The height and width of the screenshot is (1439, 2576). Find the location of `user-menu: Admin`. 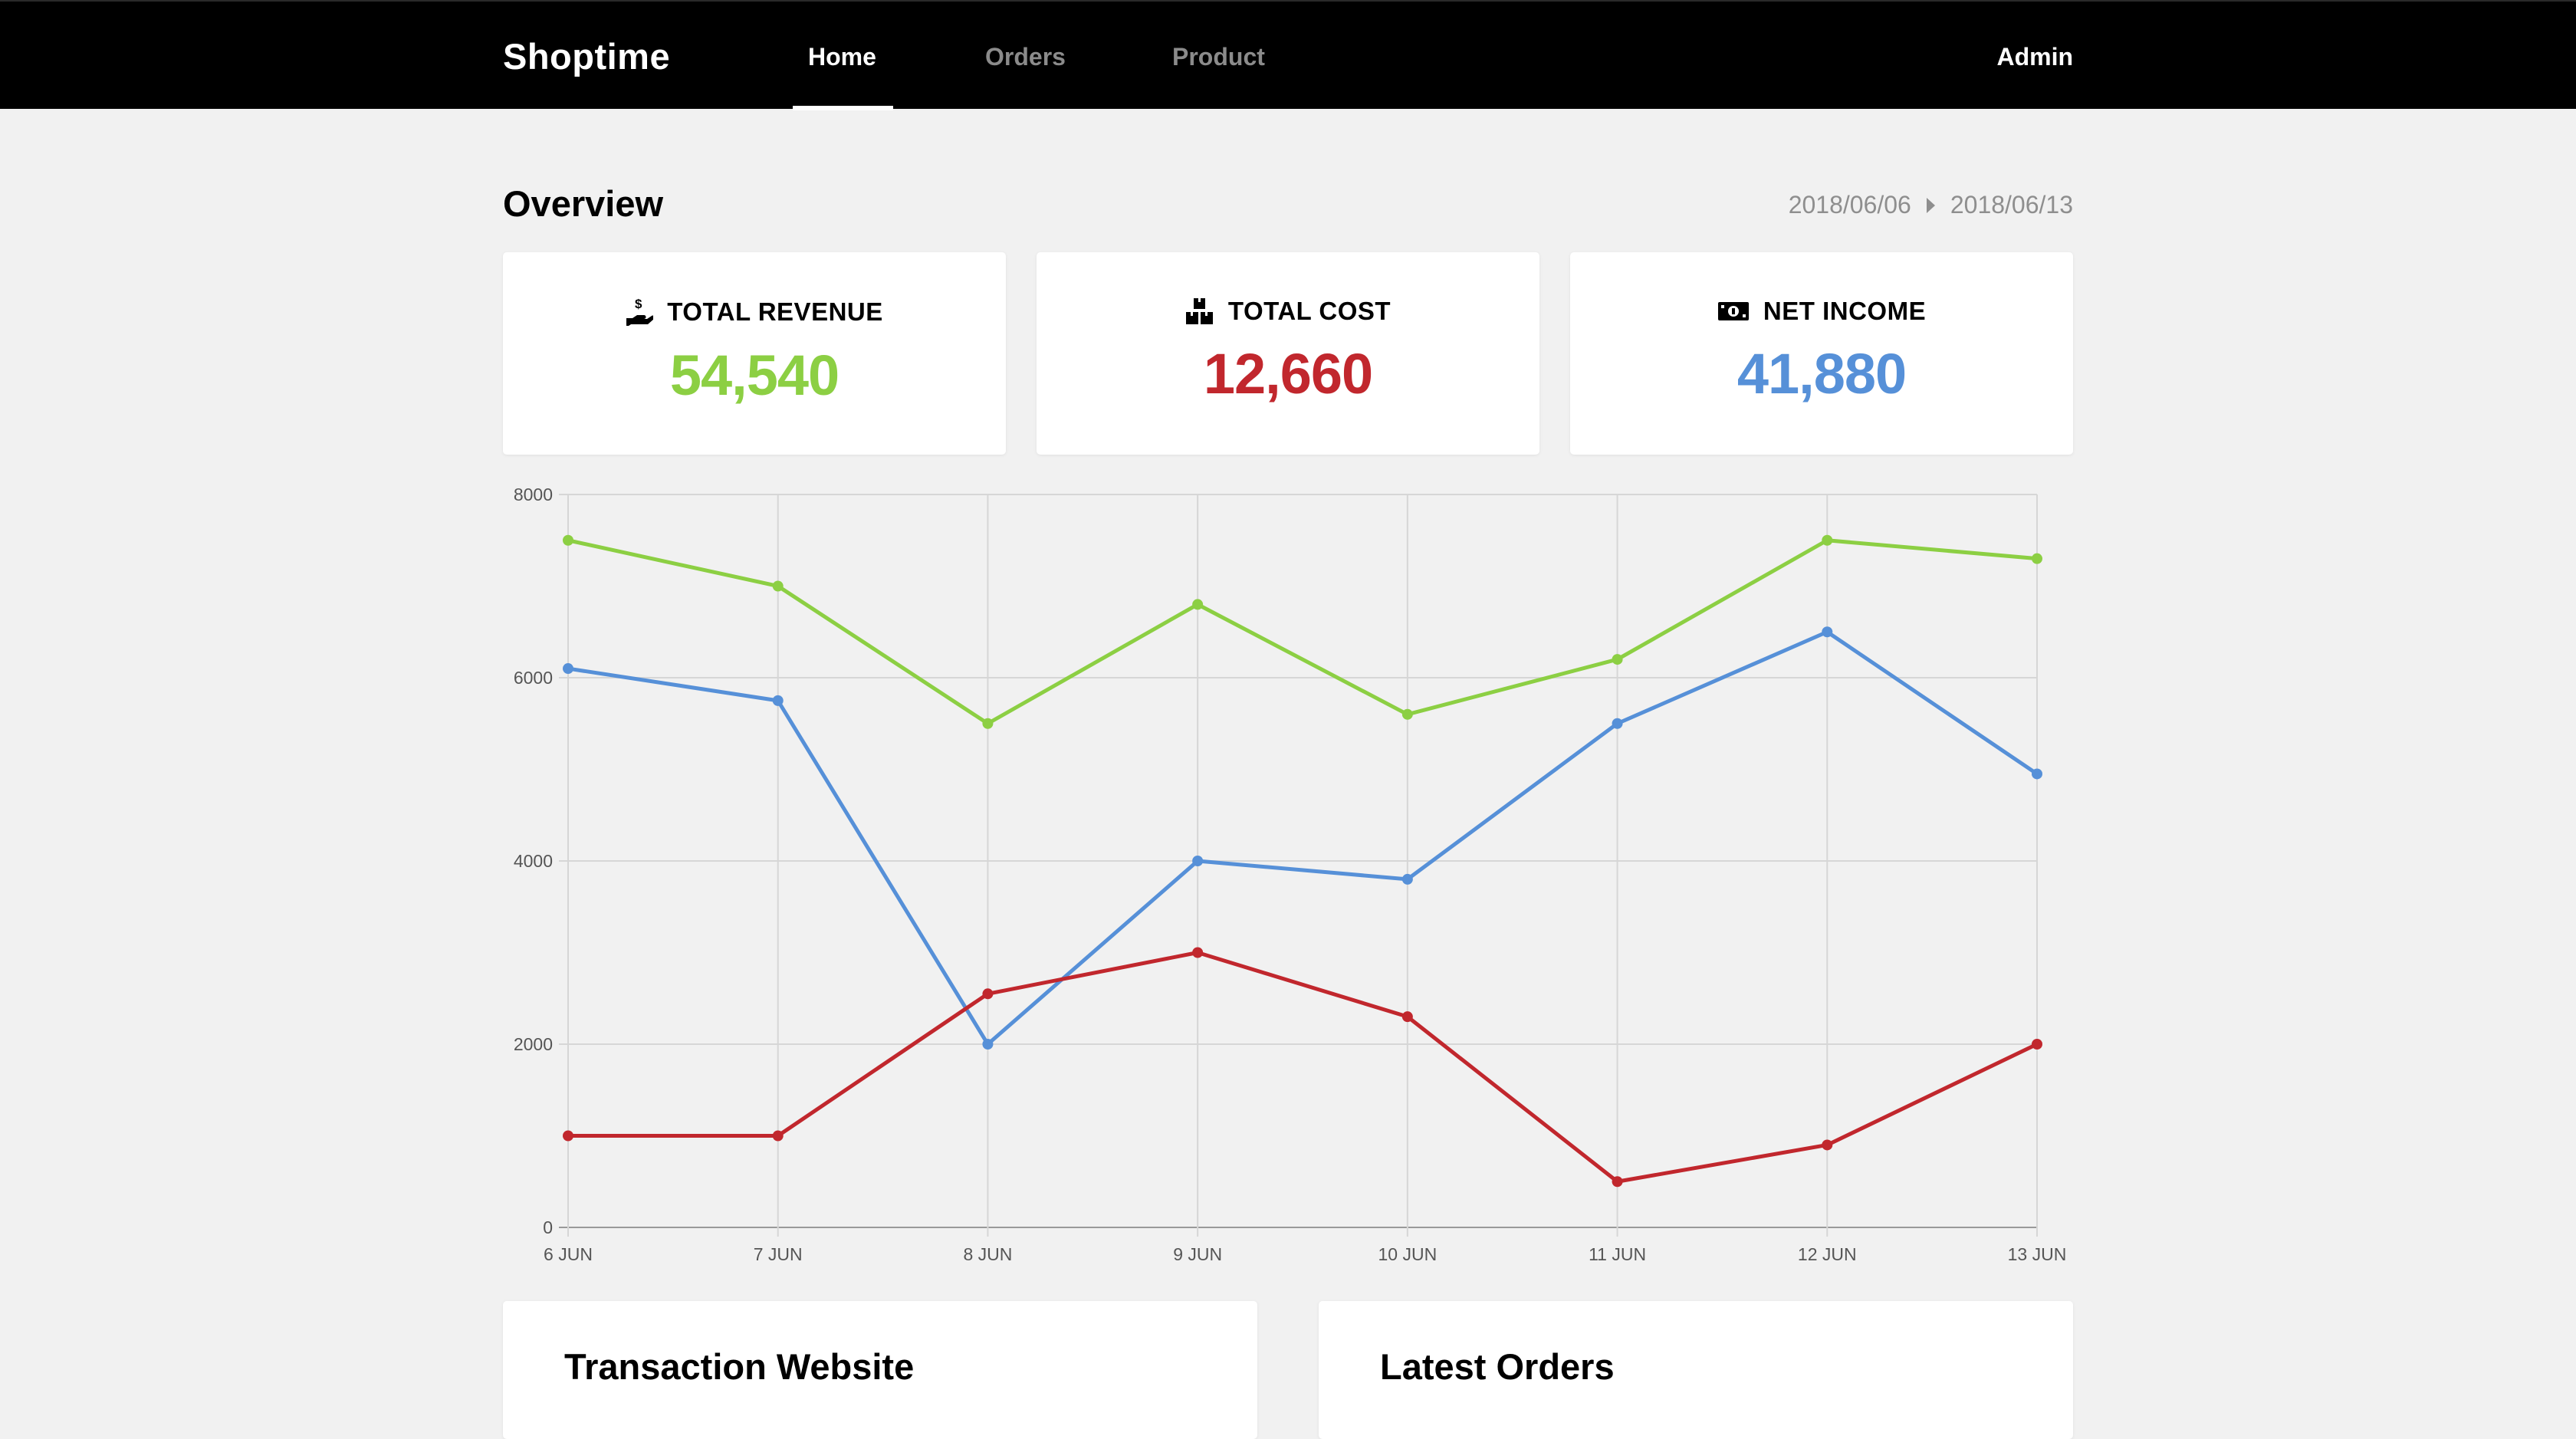

user-menu: Admin is located at coordinates (2034, 57).